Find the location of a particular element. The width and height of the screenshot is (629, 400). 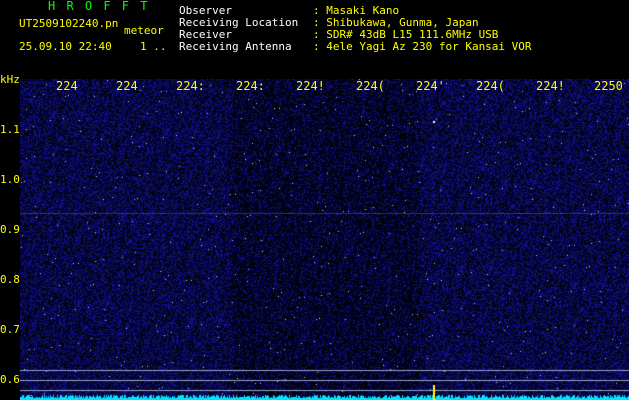

y-tick: 1.1 is located at coordinates (10, 129).